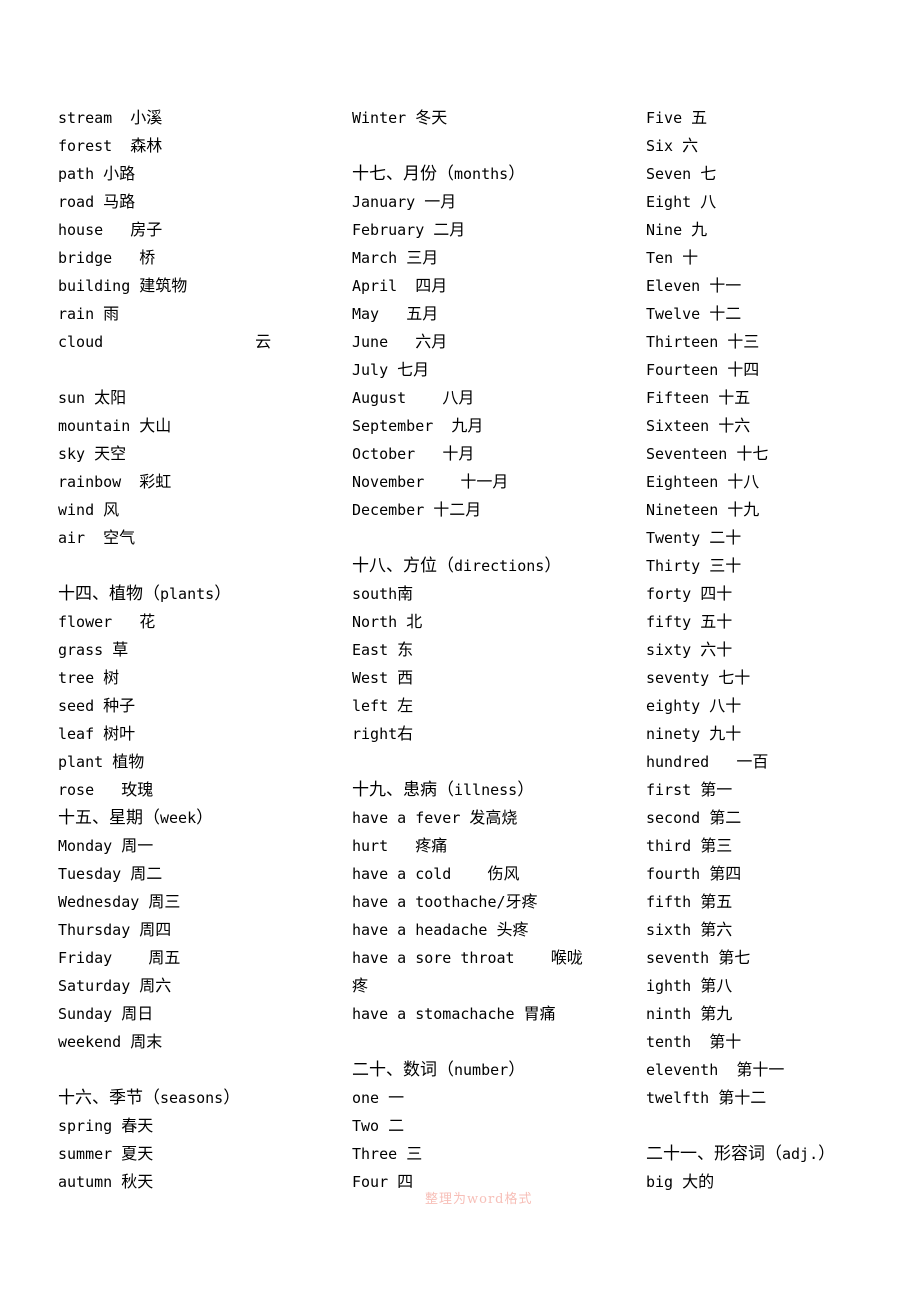  What do you see at coordinates (669, 986) in the screenshot?
I see `vocab-term-en: ighth` at bounding box center [669, 986].